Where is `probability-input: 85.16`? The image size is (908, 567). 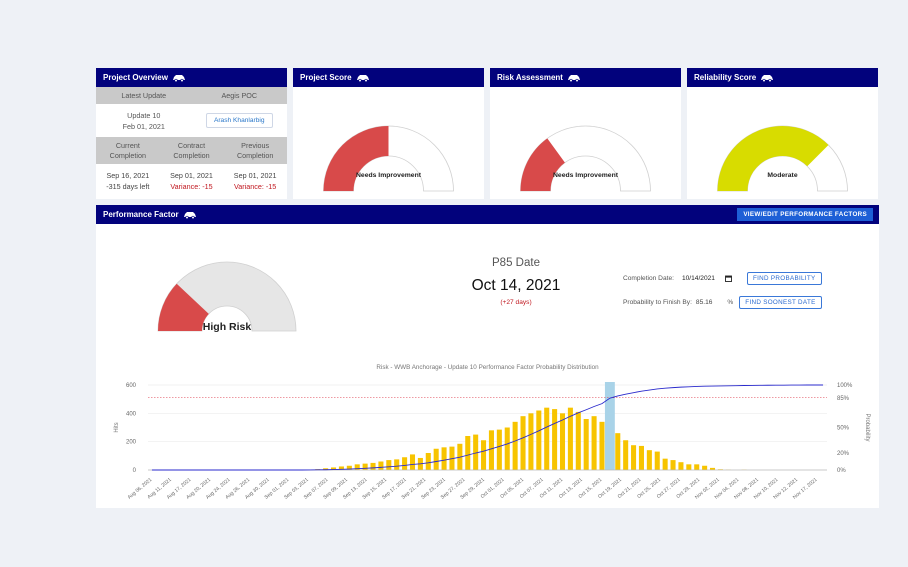
probability-input: 85.16 is located at coordinates (704, 302).